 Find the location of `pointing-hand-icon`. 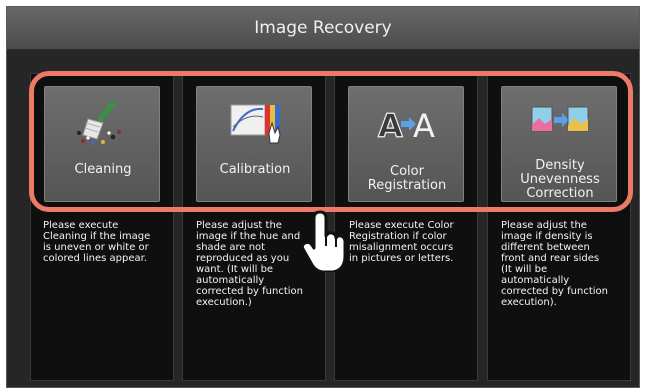

pointing-hand-icon is located at coordinates (324, 241).